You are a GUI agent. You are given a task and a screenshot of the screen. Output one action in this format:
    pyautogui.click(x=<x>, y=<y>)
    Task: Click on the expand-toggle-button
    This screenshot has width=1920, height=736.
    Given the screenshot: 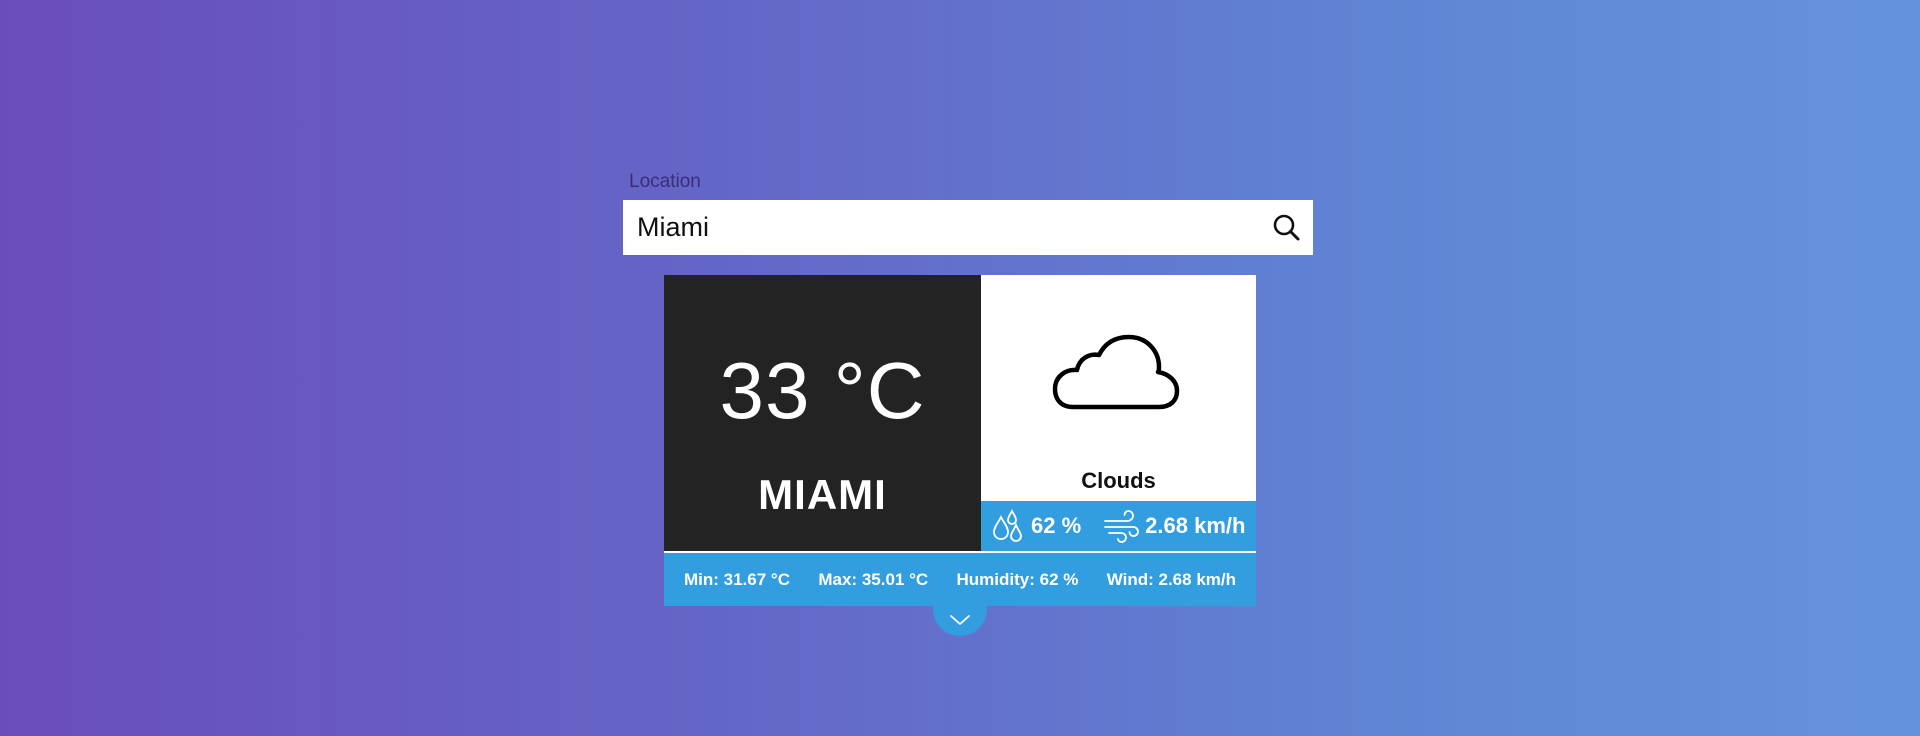 What is the action you would take?
    pyautogui.click(x=960, y=620)
    